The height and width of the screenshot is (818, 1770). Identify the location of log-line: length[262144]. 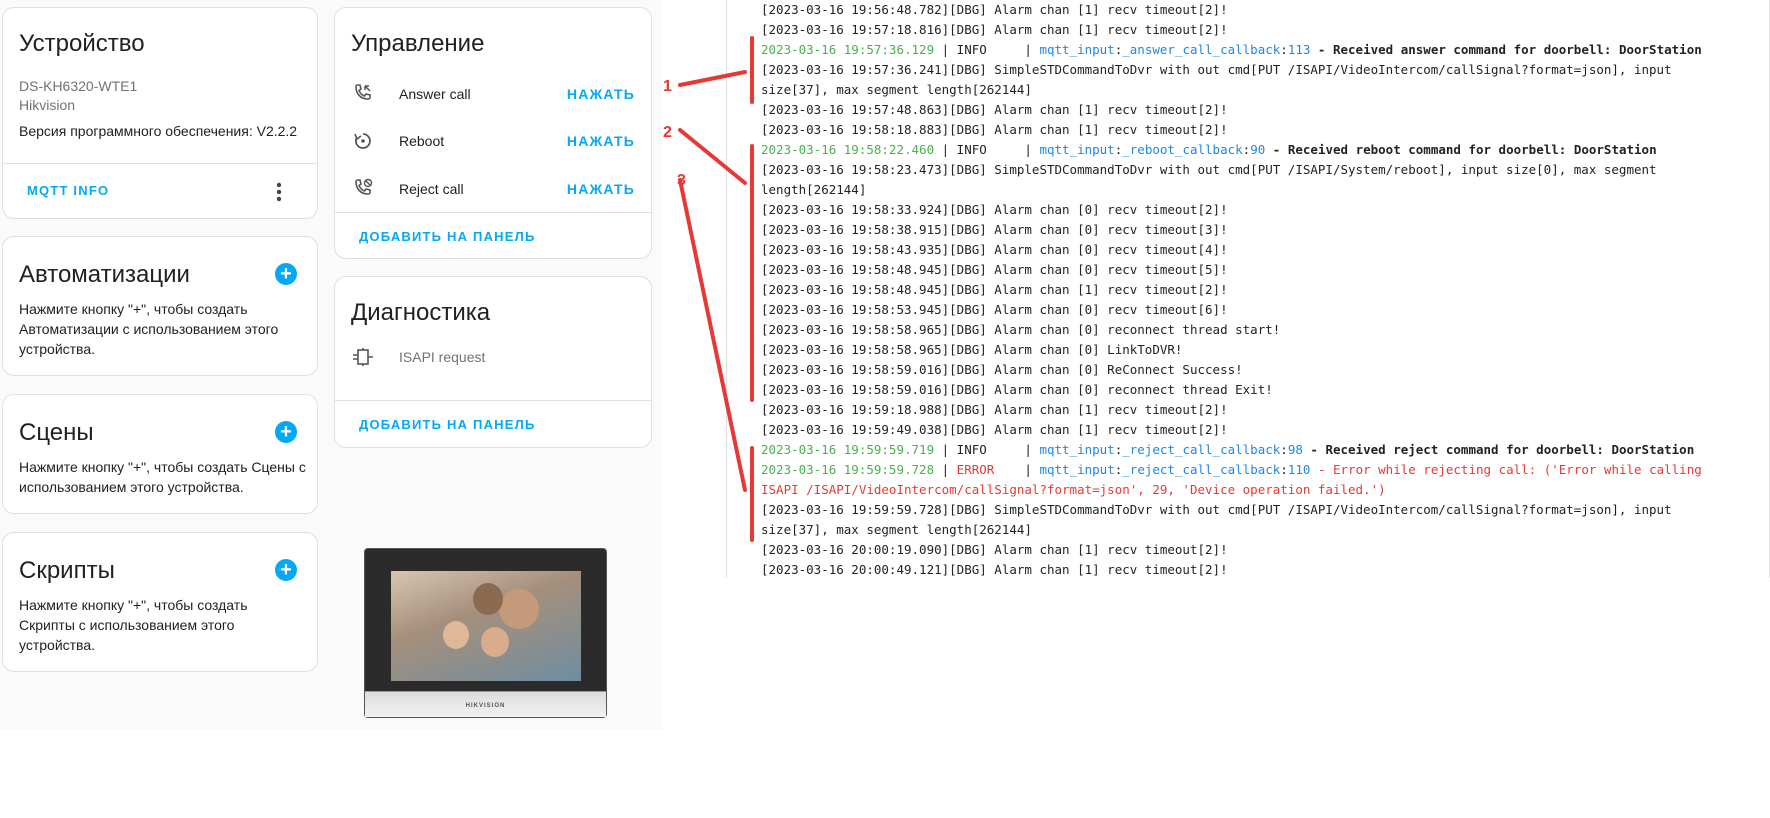
(1261, 190).